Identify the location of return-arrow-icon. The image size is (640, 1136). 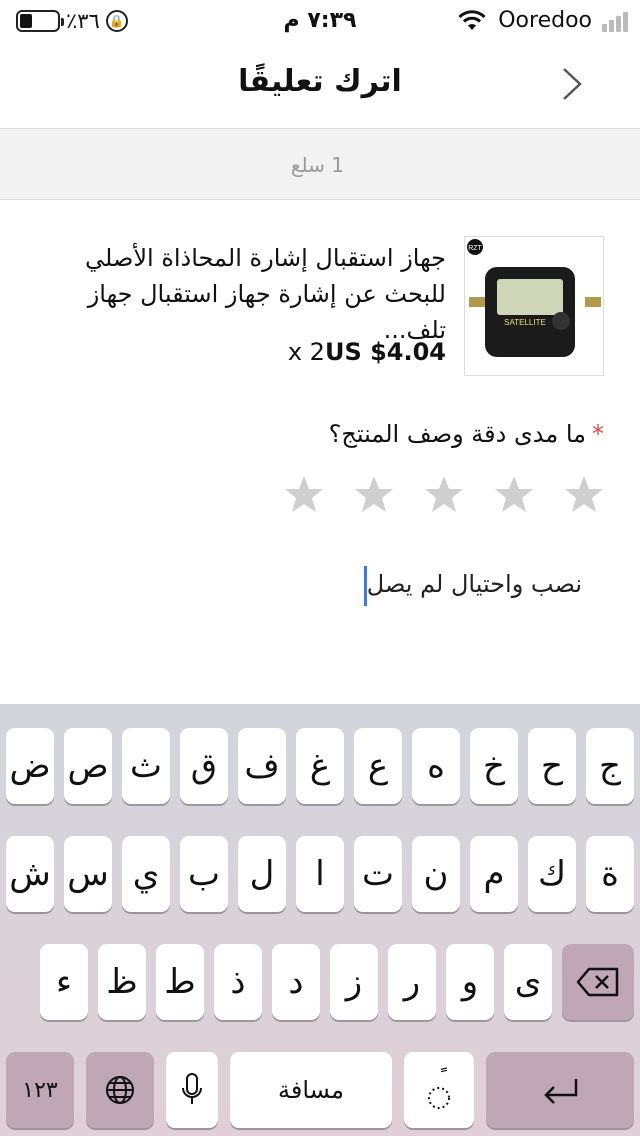
(561, 1091).